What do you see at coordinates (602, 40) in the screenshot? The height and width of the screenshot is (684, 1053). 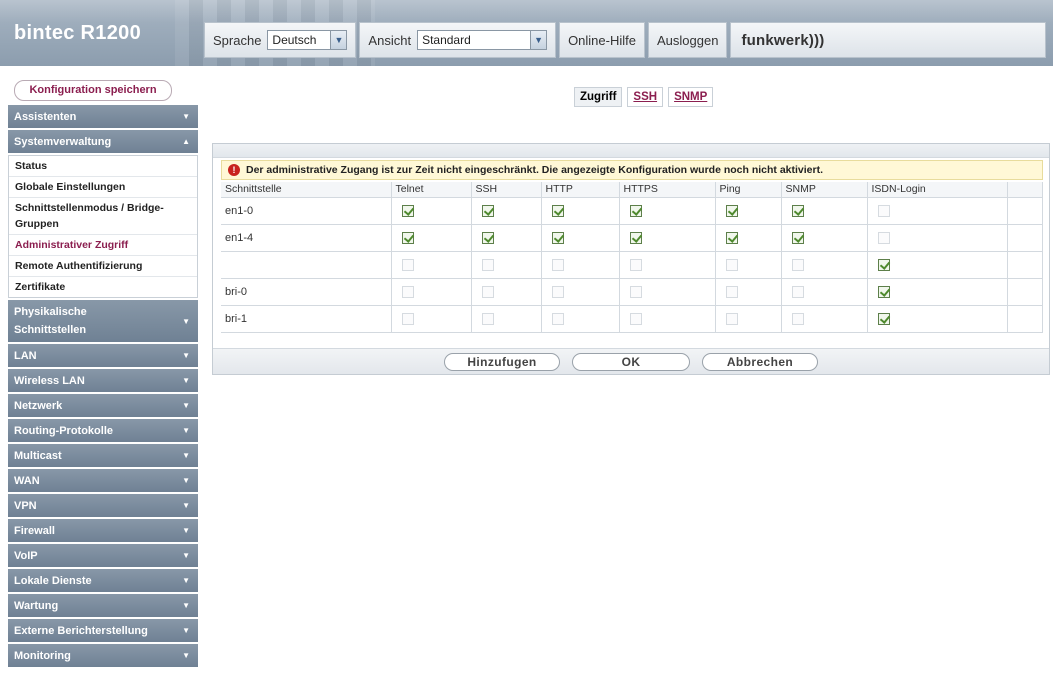 I see `help-link: Online-Hilfe` at bounding box center [602, 40].